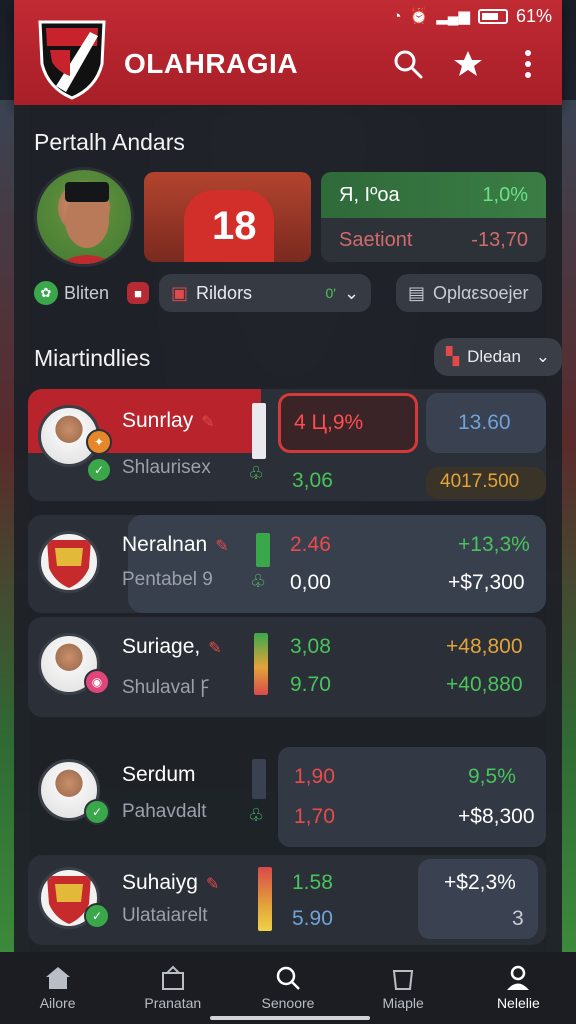 This screenshot has width=576, height=1024. What do you see at coordinates (484, 684) in the screenshot?
I see `row-value-d: +40,880` at bounding box center [484, 684].